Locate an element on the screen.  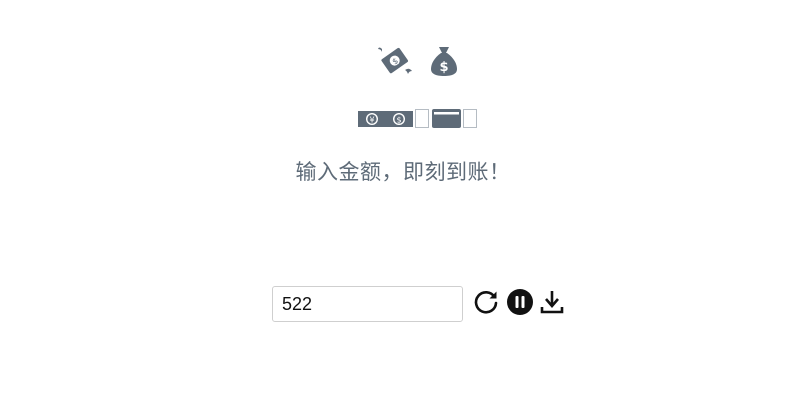
pause-icon is located at coordinates (520, 304).